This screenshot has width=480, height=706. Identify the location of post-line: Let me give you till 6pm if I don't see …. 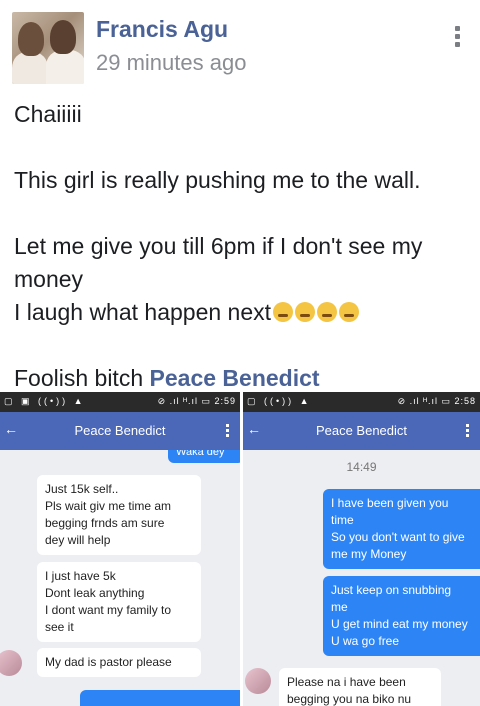
(218, 262).